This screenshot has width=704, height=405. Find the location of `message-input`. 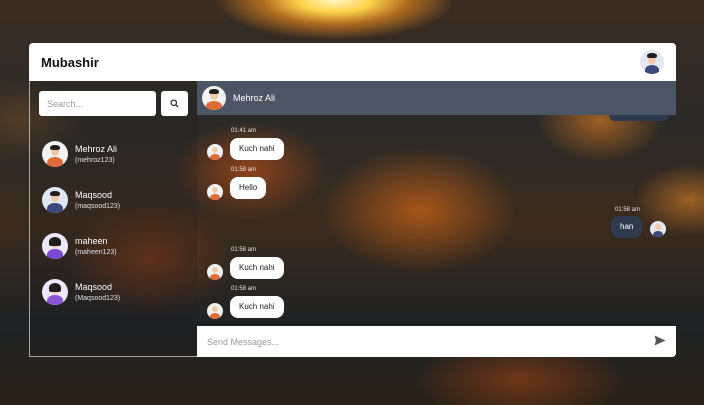

message-input is located at coordinates (417, 341).